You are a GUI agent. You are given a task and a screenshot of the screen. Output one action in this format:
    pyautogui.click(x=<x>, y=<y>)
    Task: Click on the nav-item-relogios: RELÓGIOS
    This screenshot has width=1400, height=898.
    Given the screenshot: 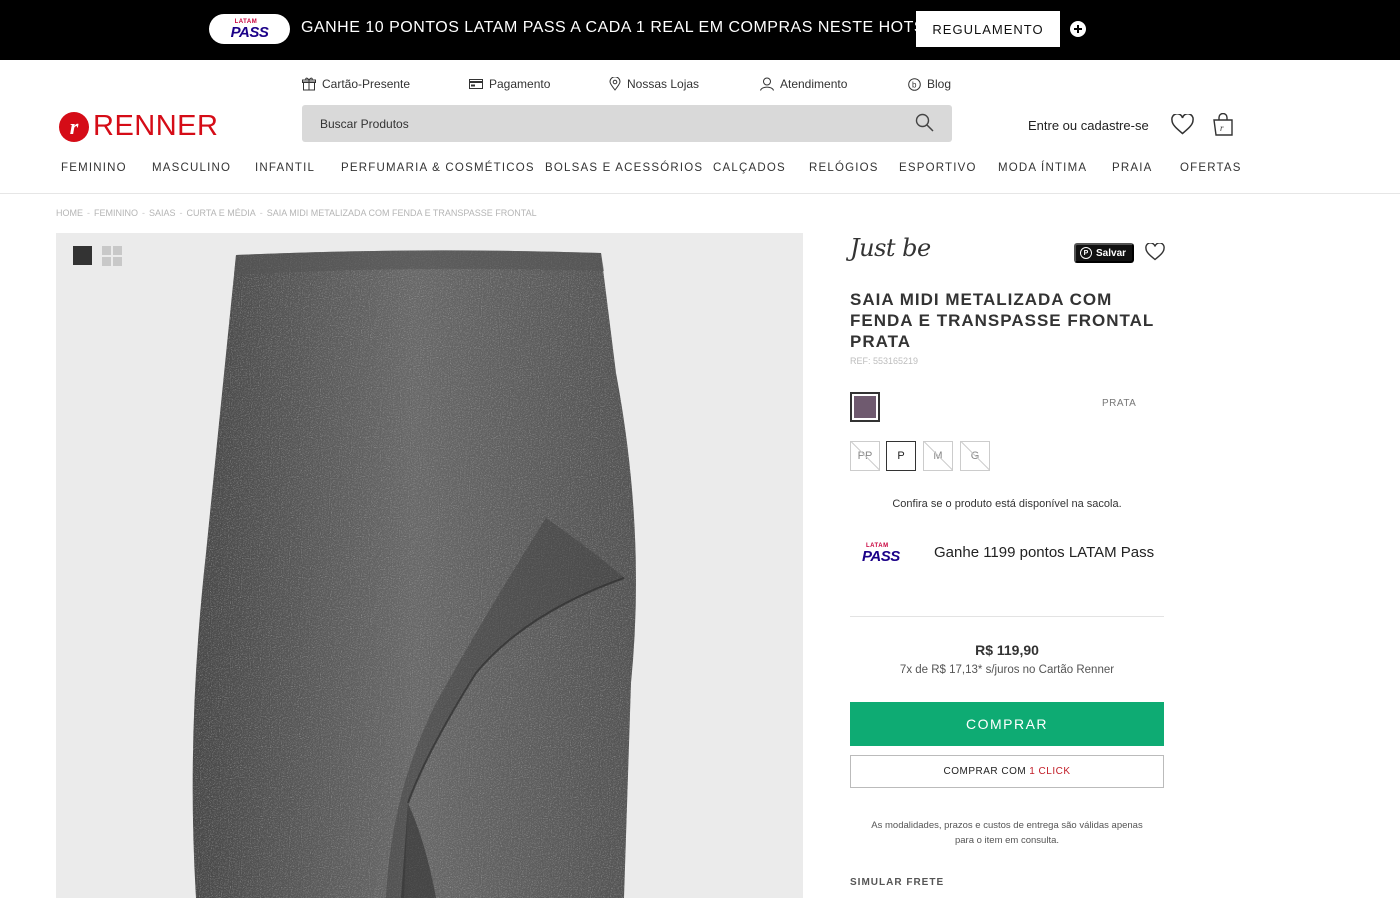 What is the action you would take?
    pyautogui.click(x=844, y=168)
    